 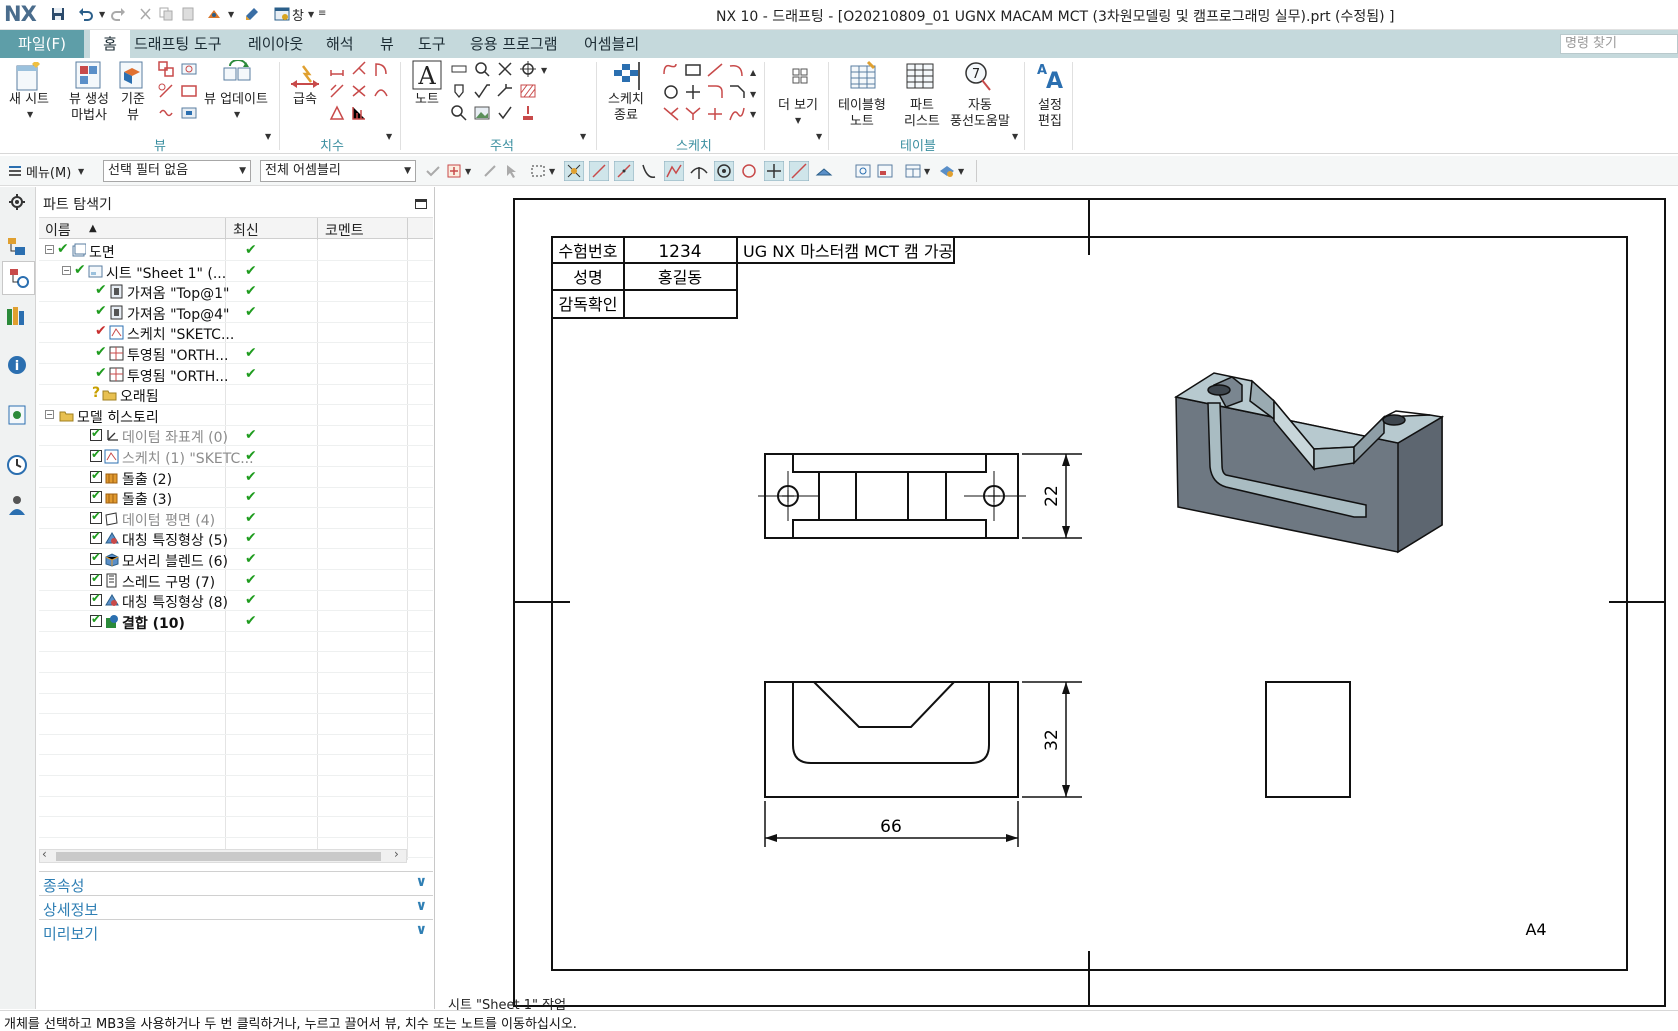 I want to click on edit-settings-icon: AA, so click(x=1050, y=76).